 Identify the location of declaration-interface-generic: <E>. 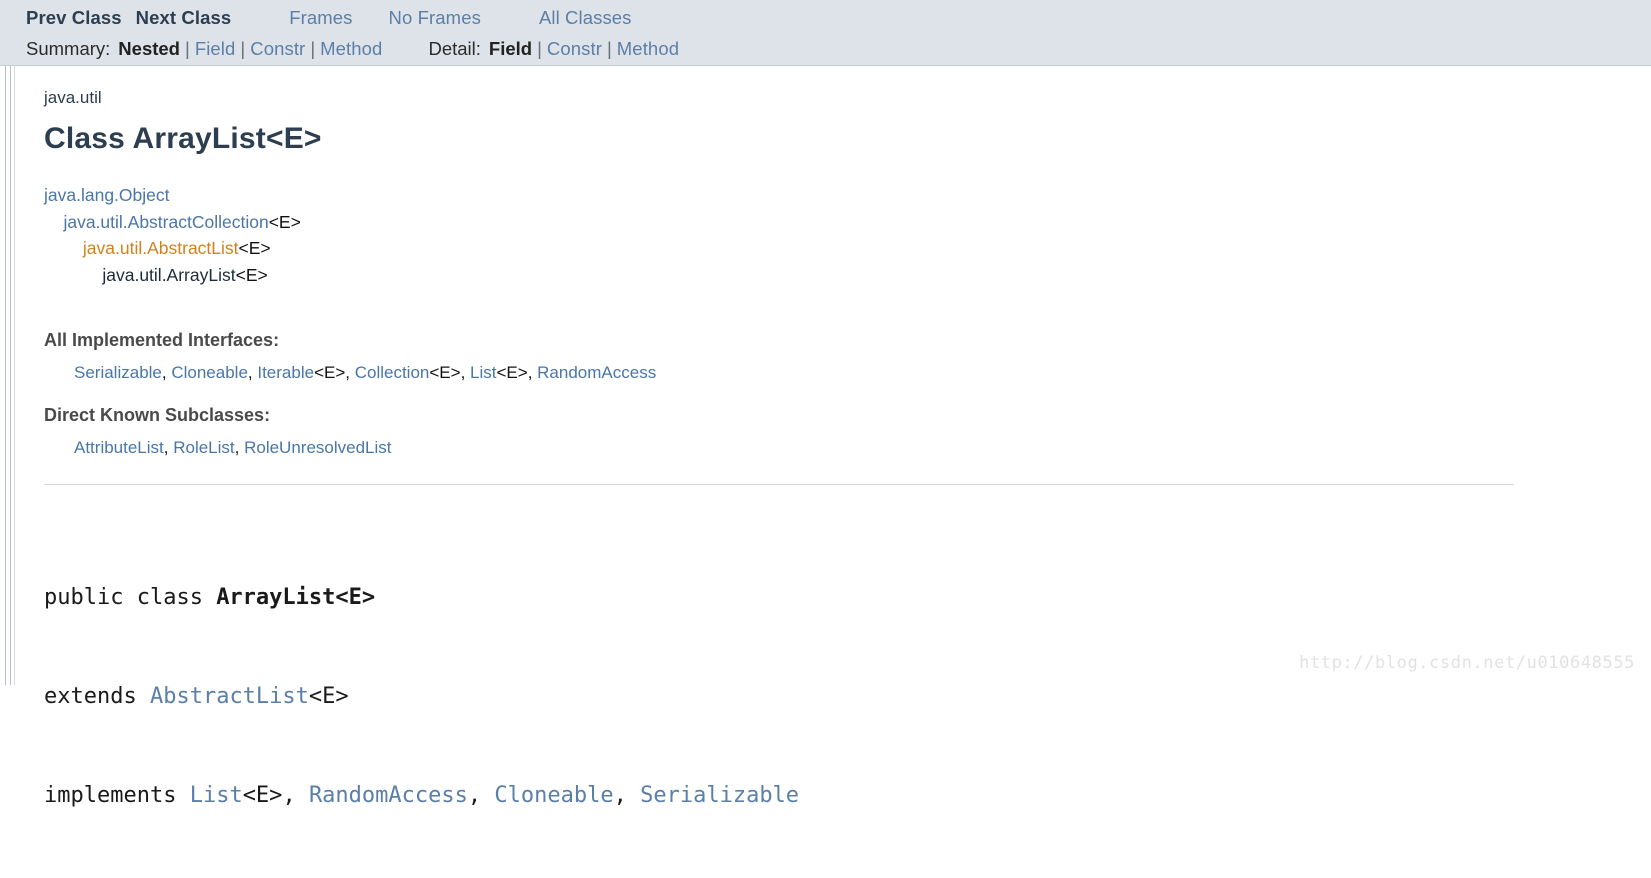
(262, 796).